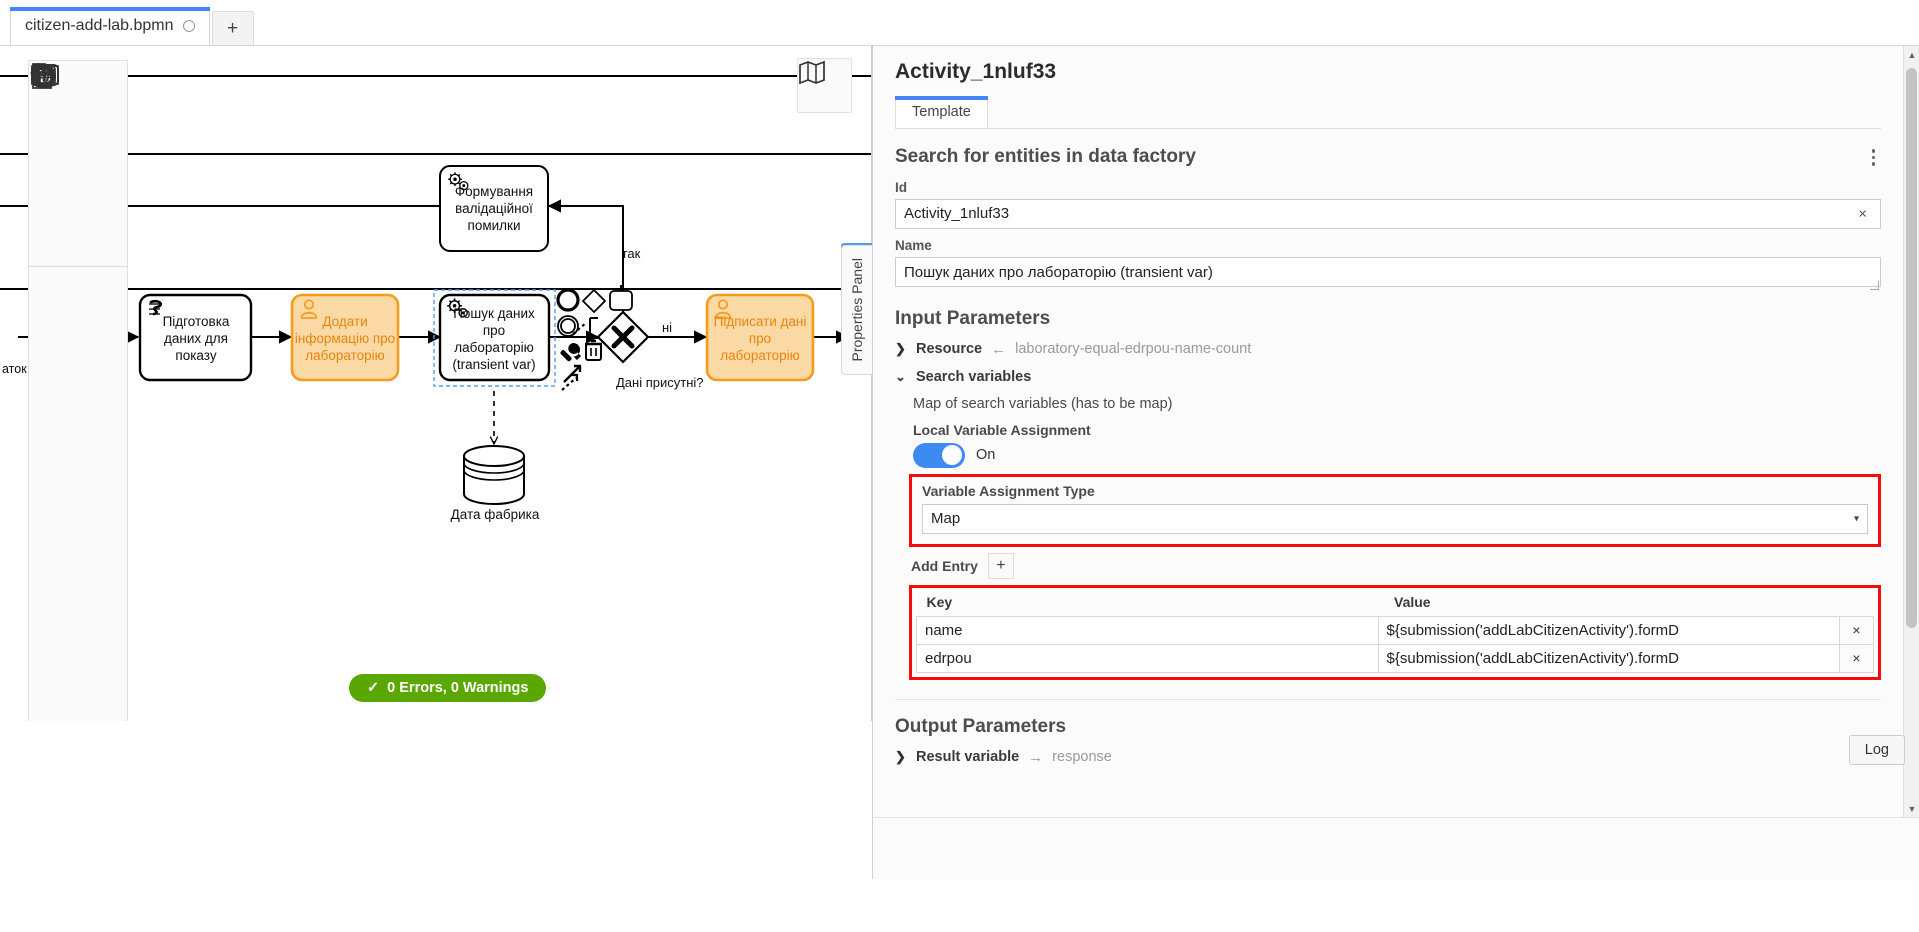 The image size is (1919, 932). Describe the element at coordinates (495, 514) in the screenshot. I see `svg-text: Дата фабрика` at that location.